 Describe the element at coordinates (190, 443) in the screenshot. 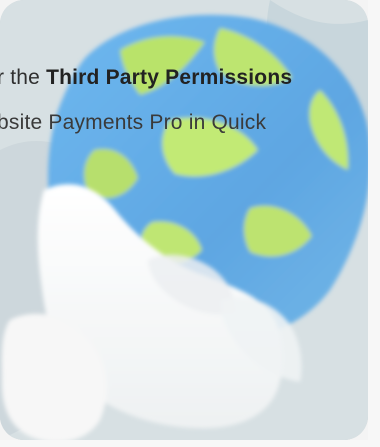

I see `bottom-edge-strip` at that location.